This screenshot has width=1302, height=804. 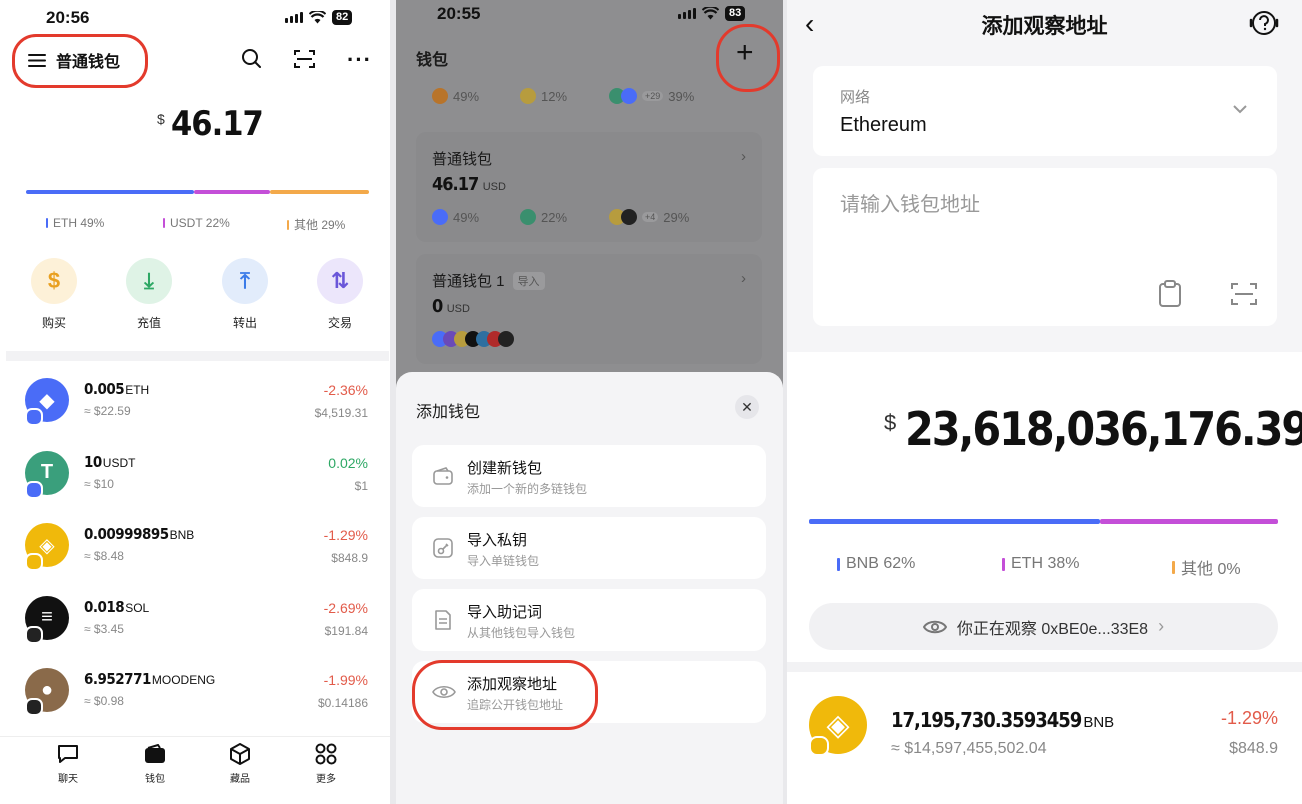 What do you see at coordinates (629, 217) in the screenshot?
I see `sol-dot-icon` at bounding box center [629, 217].